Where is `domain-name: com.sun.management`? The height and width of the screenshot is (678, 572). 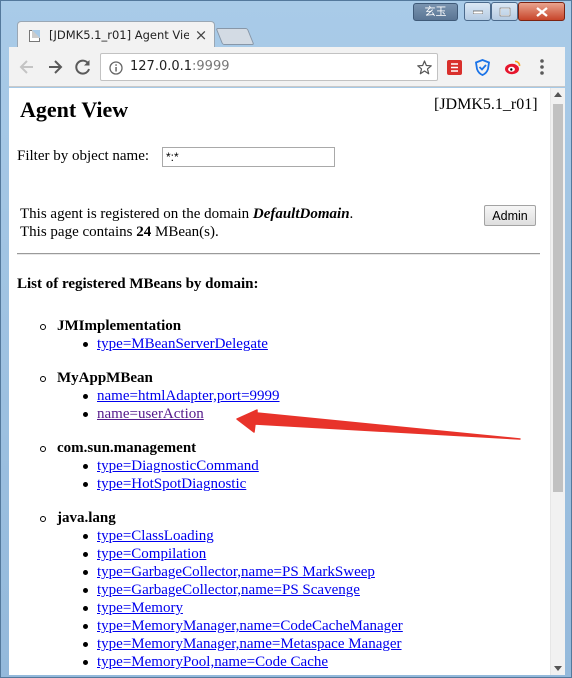
domain-name: com.sun.management is located at coordinates (127, 448).